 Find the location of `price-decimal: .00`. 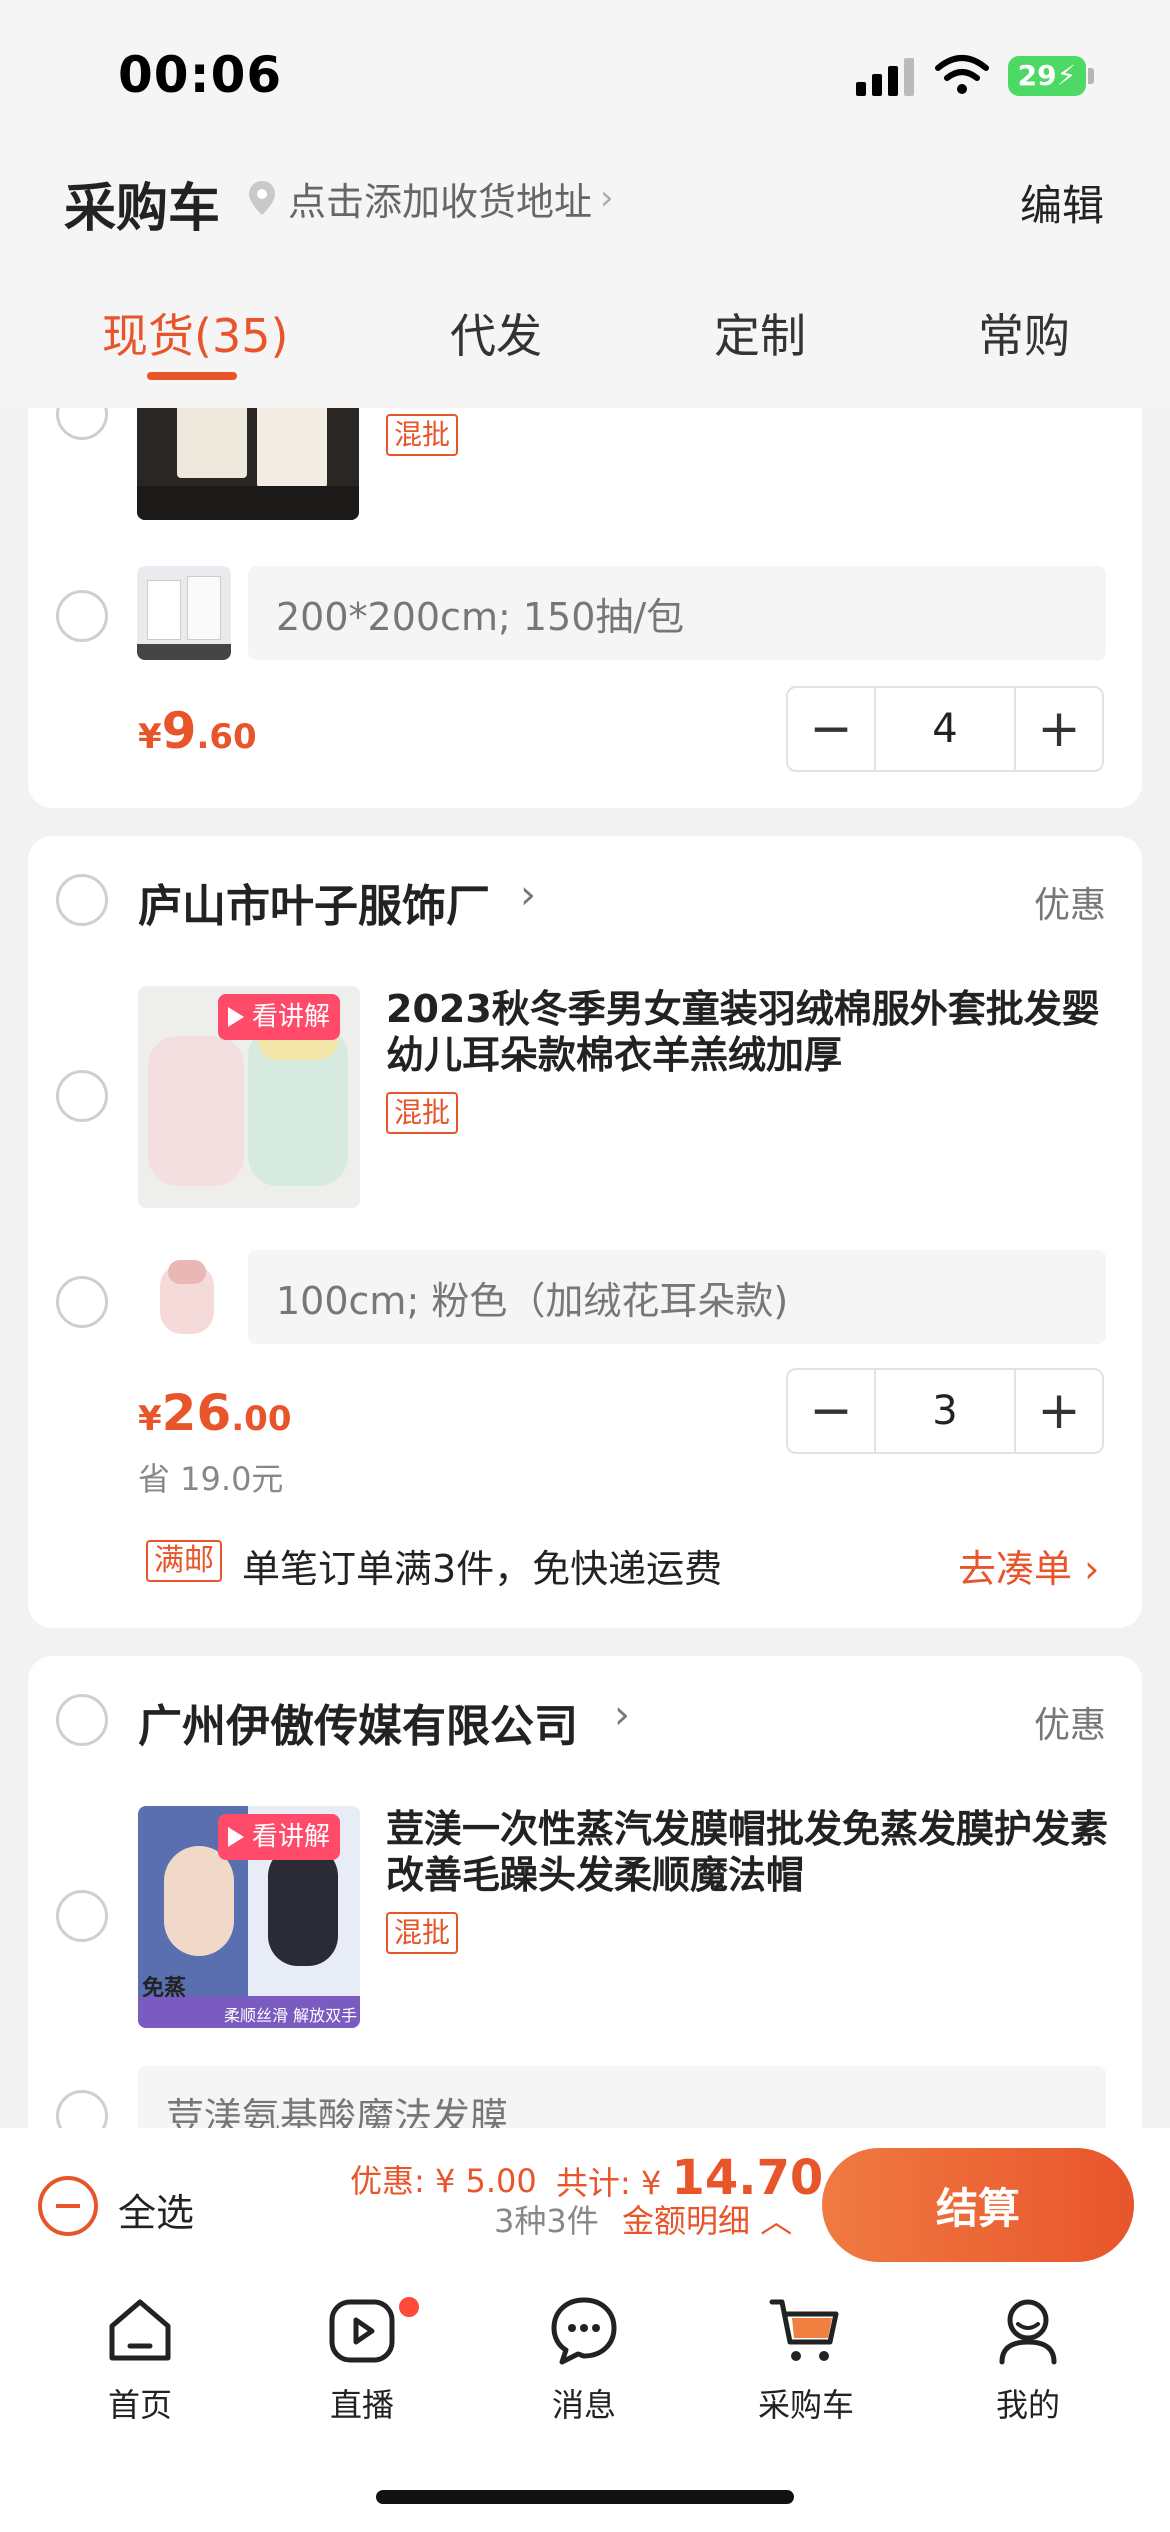

price-decimal: .00 is located at coordinates (261, 1419).